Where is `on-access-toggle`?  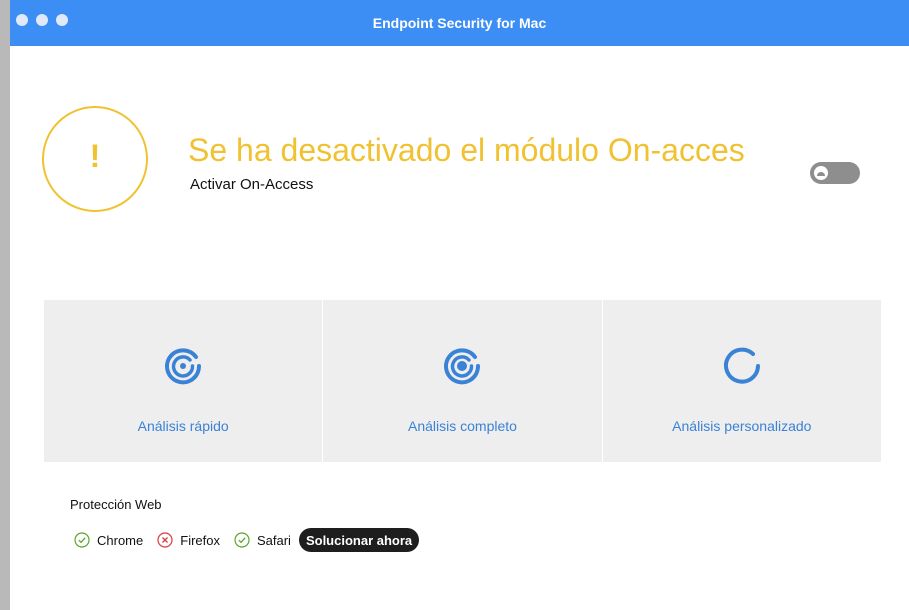
on-access-toggle is located at coordinates (835, 173).